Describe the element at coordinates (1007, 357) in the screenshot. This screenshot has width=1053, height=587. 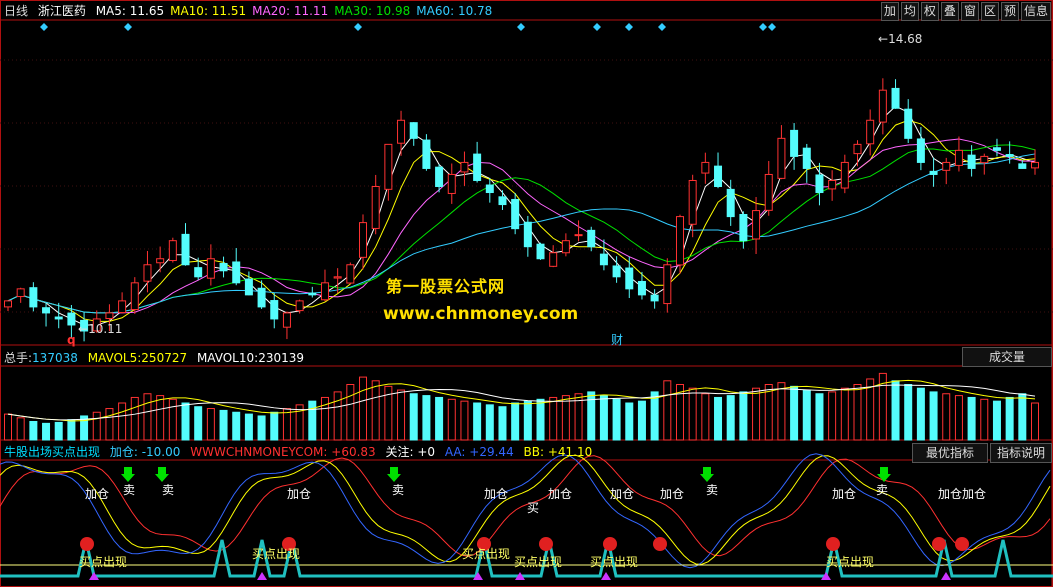
I see `volume-button: 成交量` at that location.